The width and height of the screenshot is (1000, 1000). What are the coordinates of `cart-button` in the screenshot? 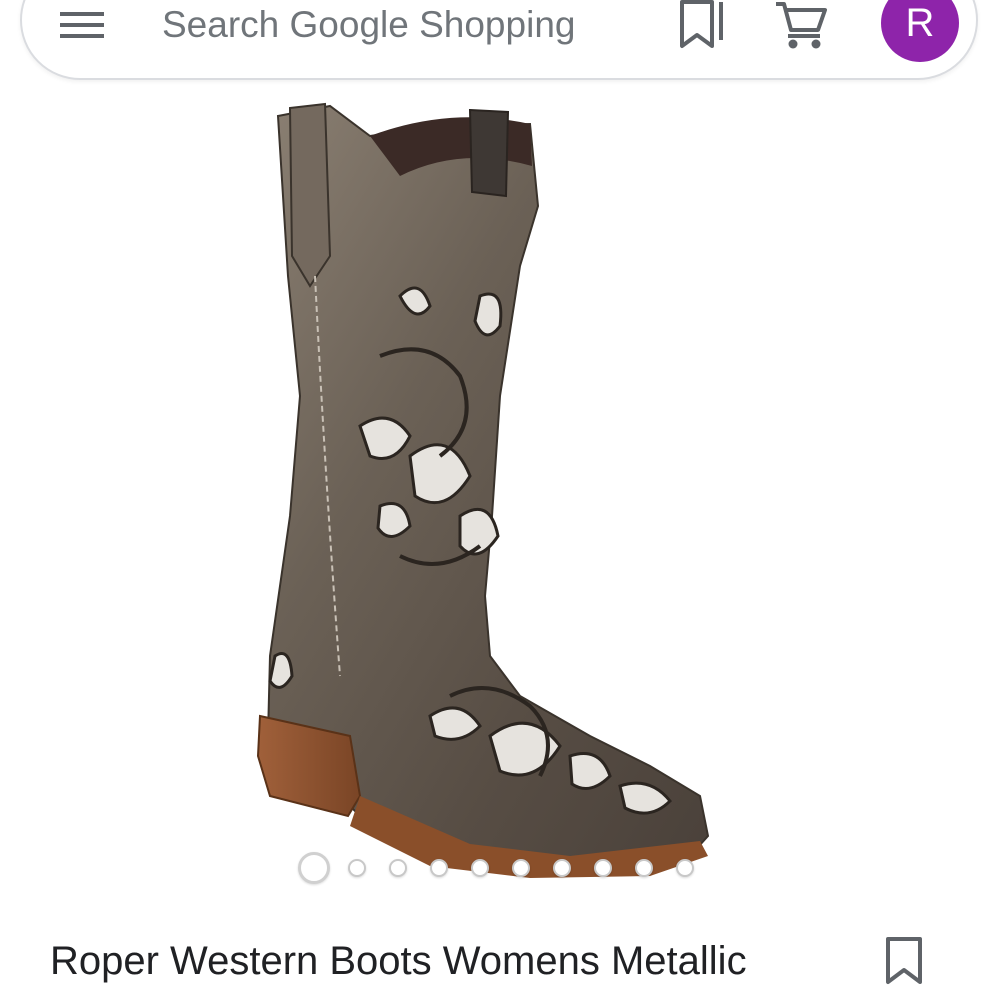 It's located at (802, 25).